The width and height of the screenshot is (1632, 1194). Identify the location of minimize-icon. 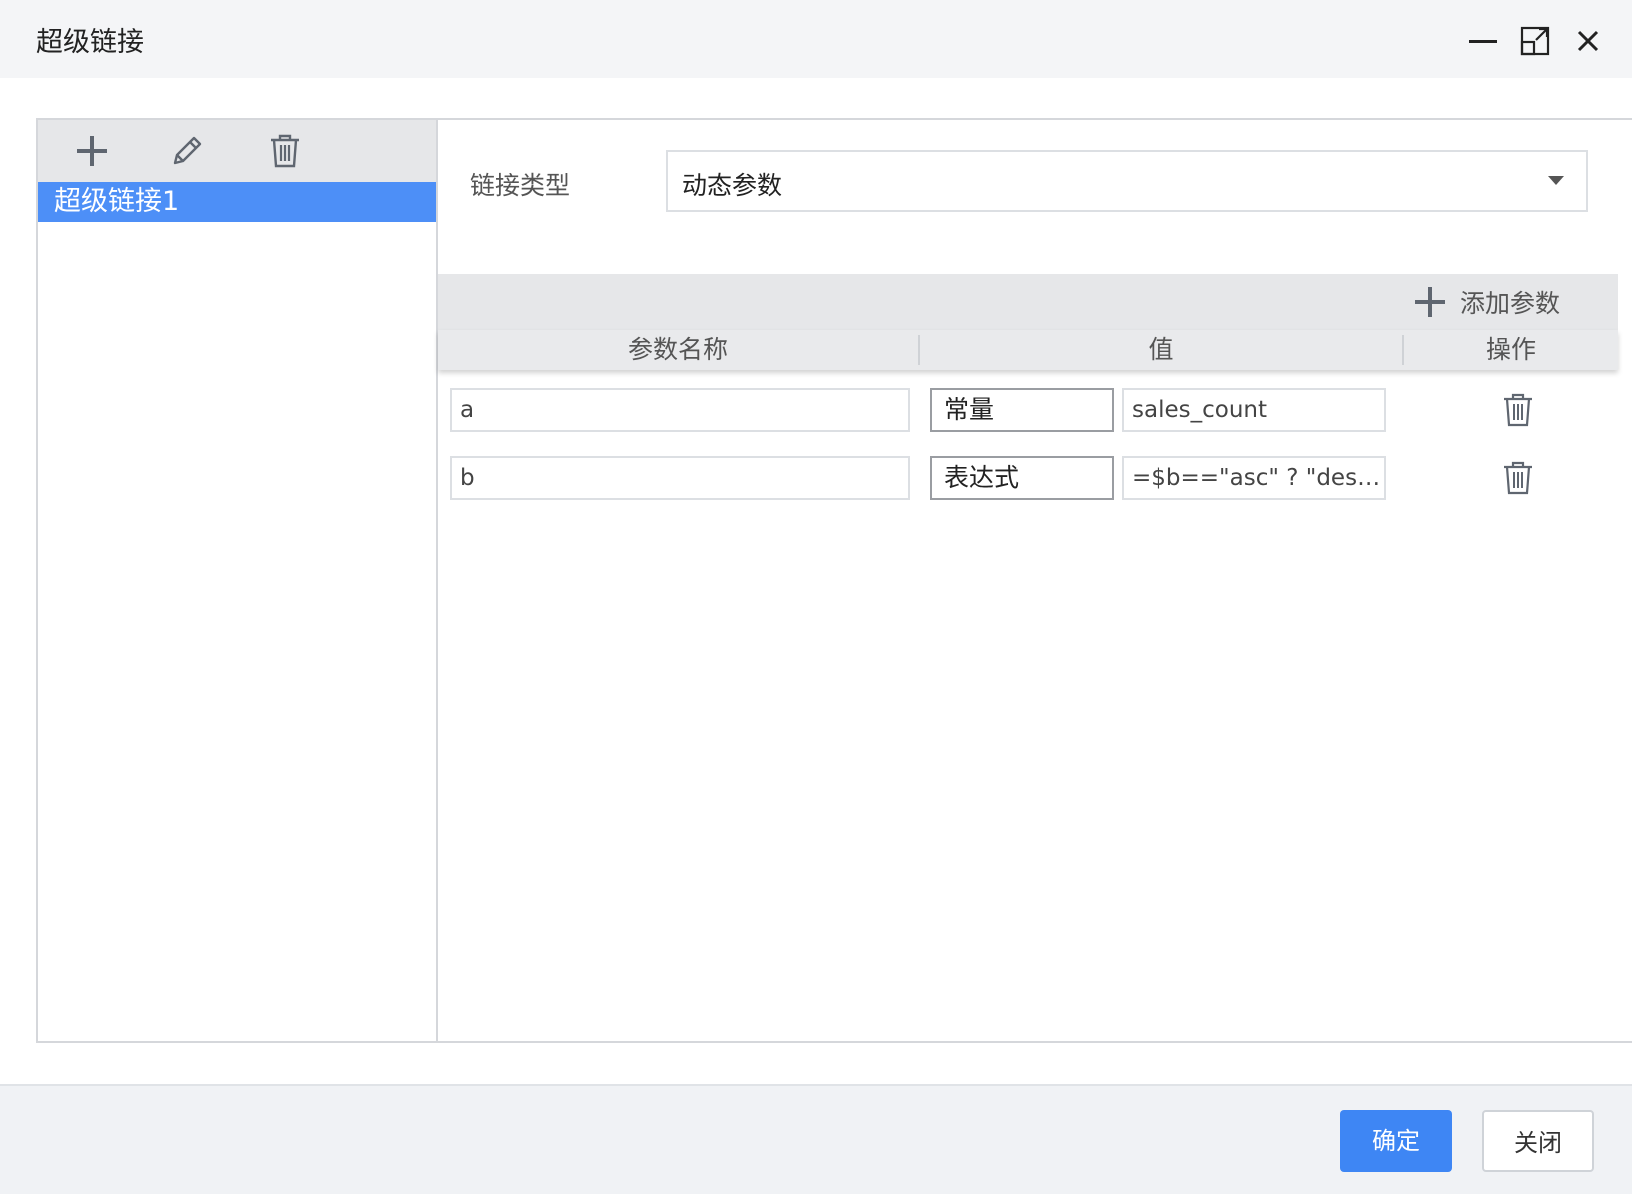
(1483, 41).